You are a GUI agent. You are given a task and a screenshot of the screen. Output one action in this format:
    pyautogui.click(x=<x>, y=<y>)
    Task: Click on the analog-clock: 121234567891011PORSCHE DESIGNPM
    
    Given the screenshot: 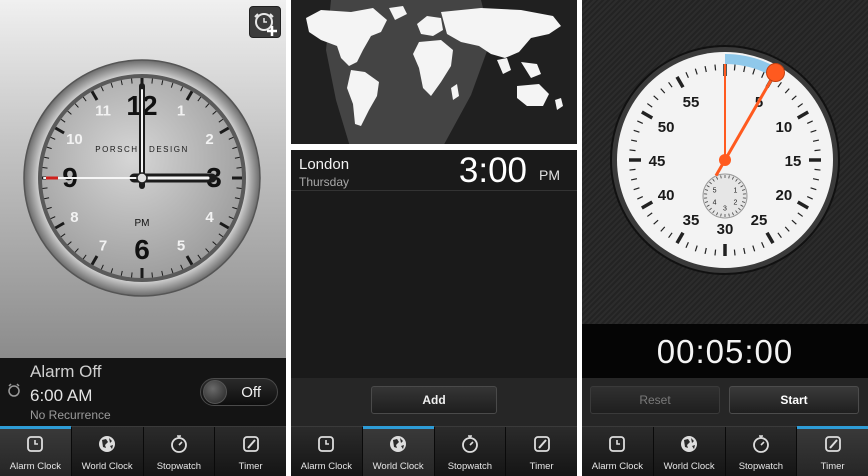 What is the action you would take?
    pyautogui.click(x=142, y=178)
    